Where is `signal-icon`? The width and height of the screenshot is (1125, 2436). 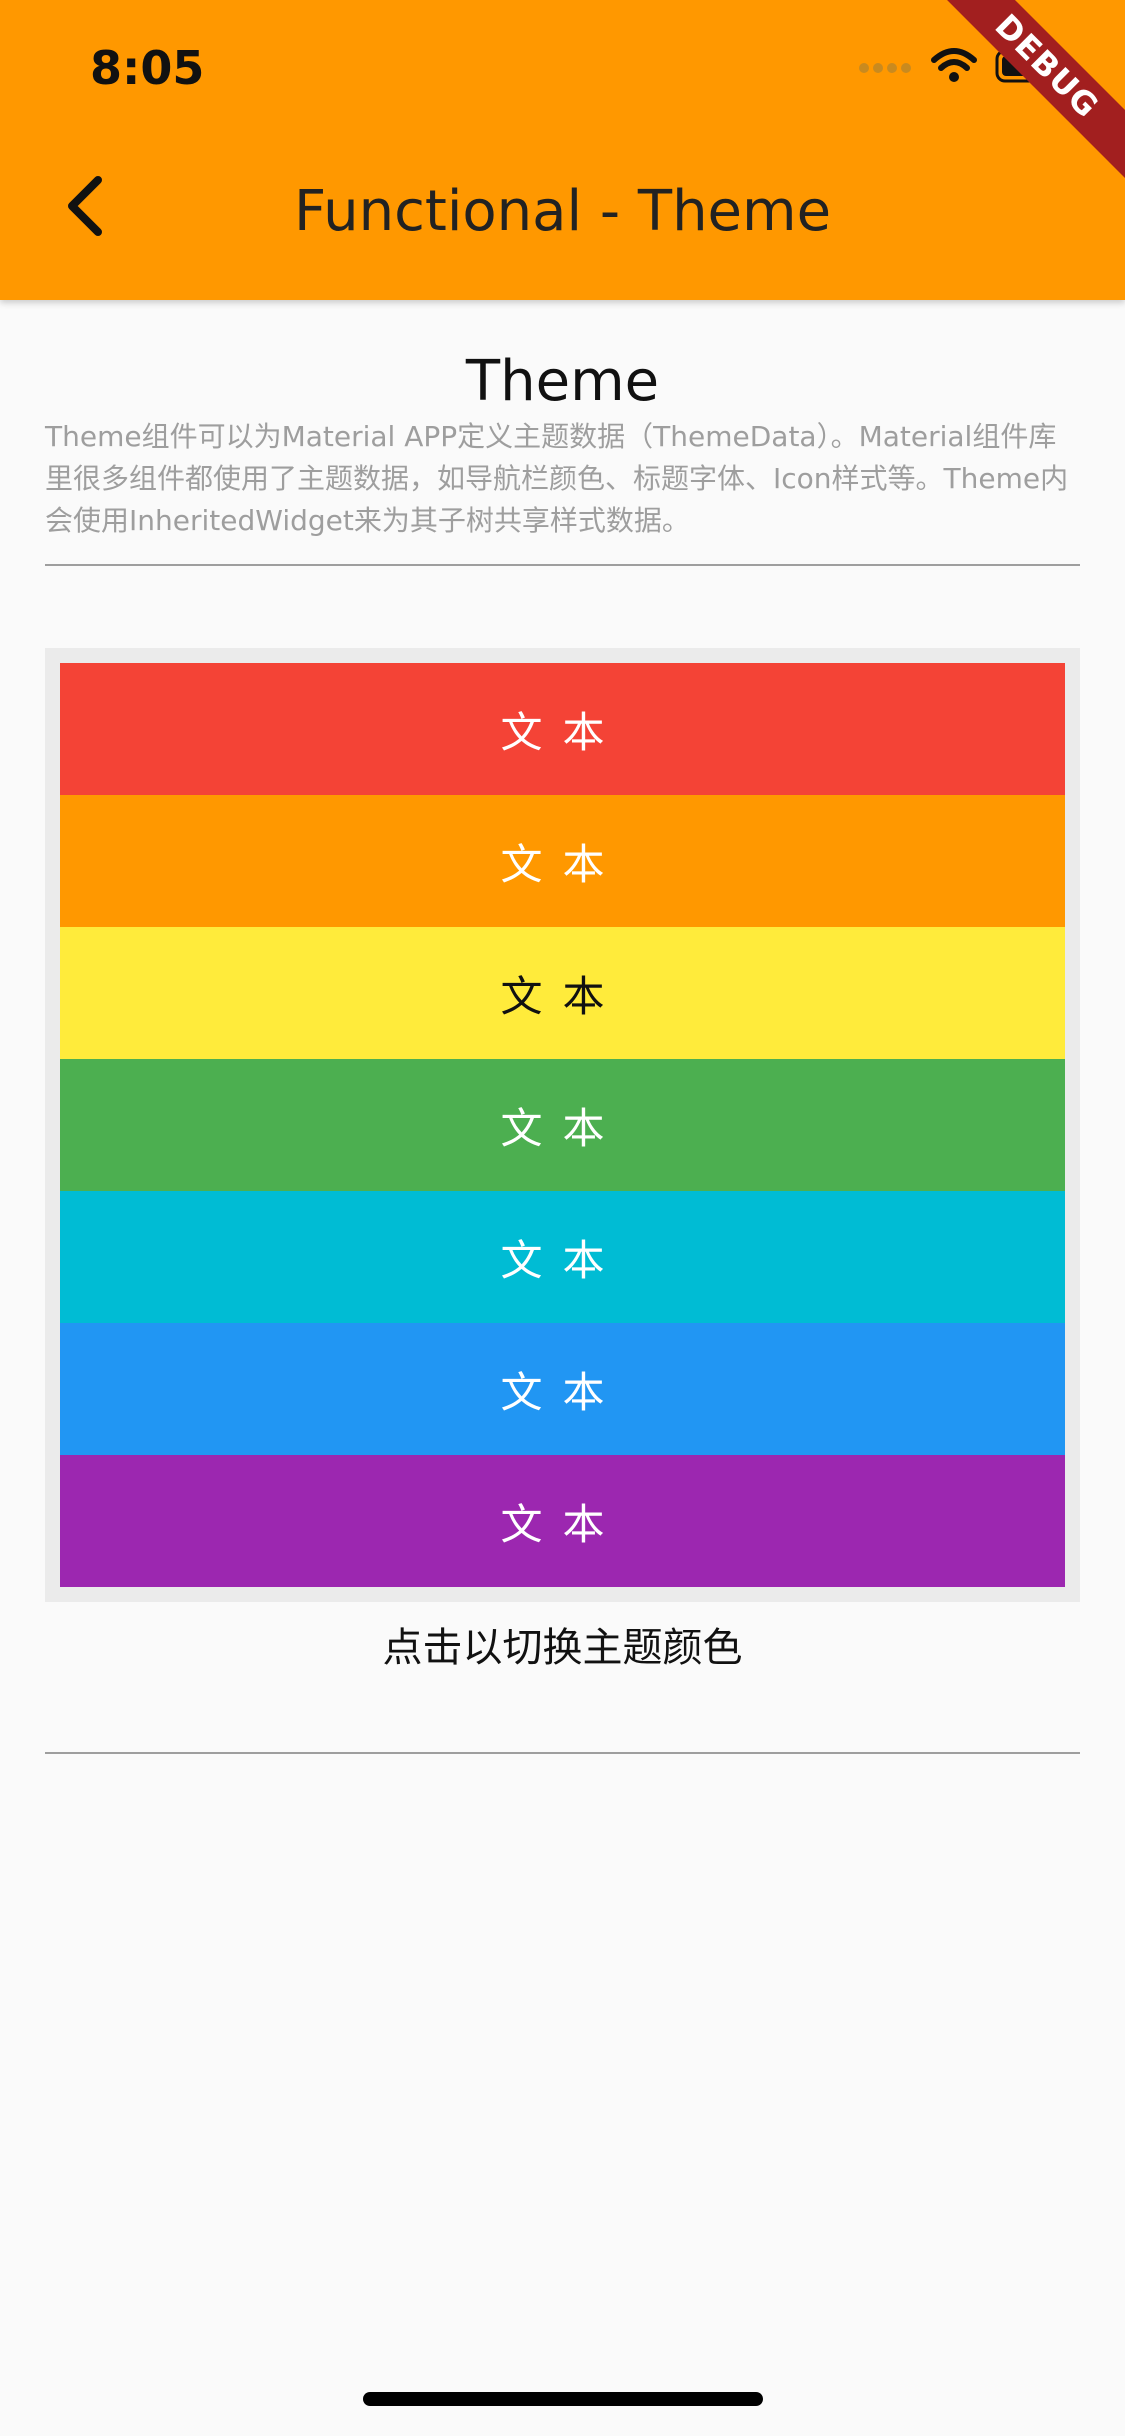
signal-icon is located at coordinates (886, 68).